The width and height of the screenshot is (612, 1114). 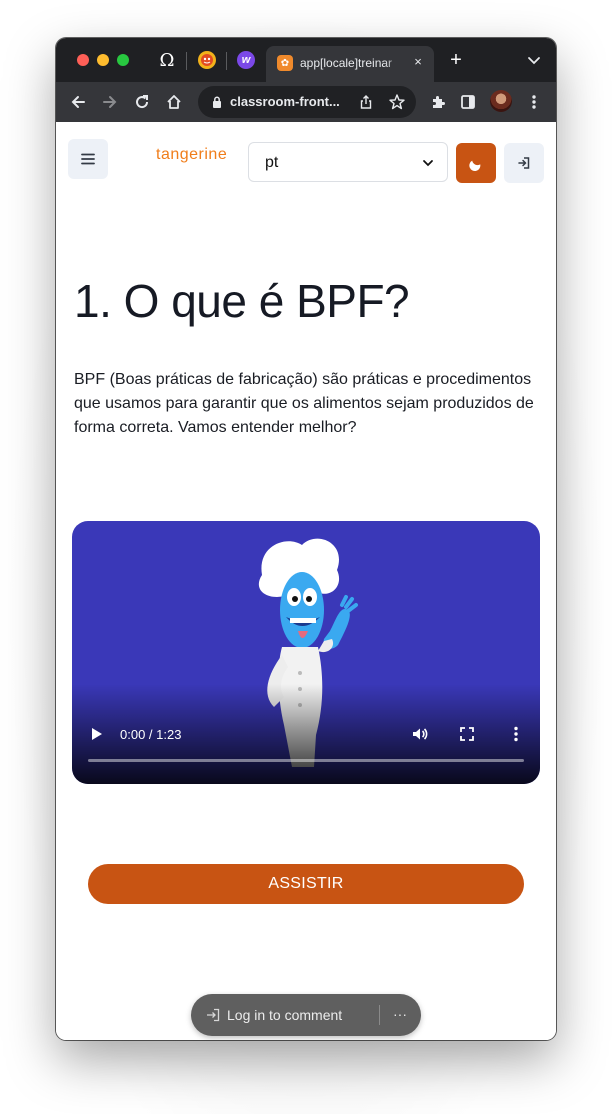 I want to click on moon-icon, so click(x=475, y=165).